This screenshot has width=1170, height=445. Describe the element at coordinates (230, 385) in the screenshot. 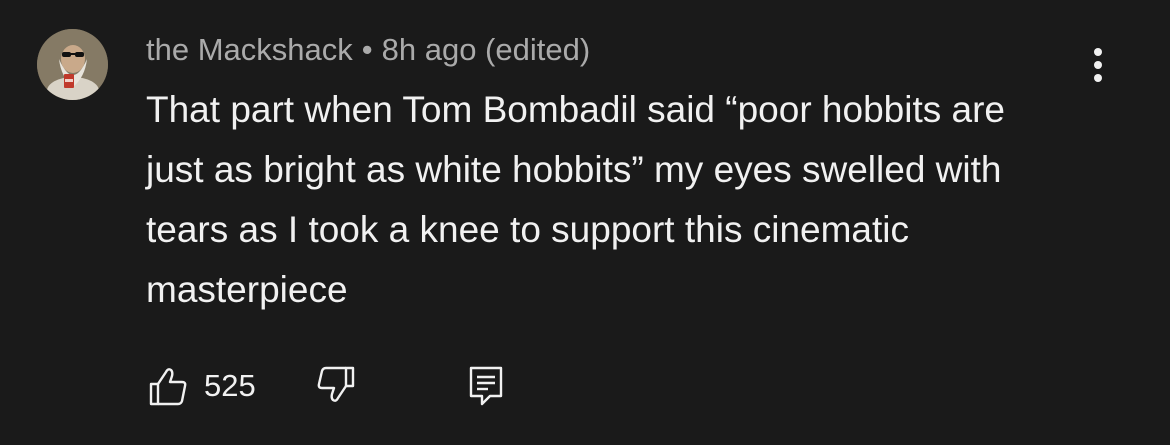

I see `like-count: 525` at that location.